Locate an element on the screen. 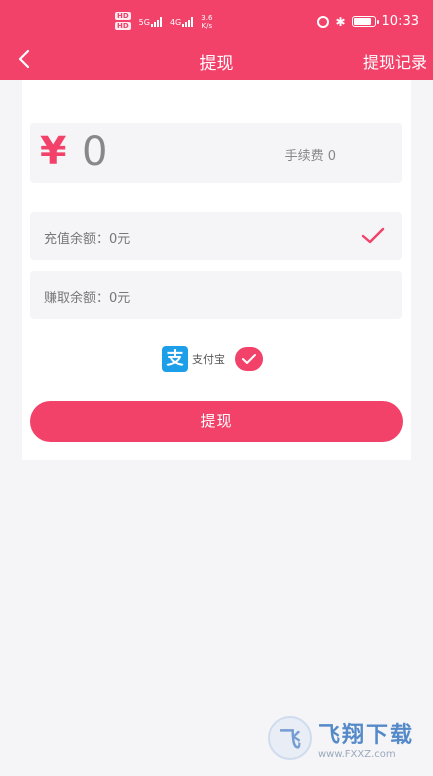 This screenshot has height=776, width=433. alipay-icon: 支 is located at coordinates (175, 359).